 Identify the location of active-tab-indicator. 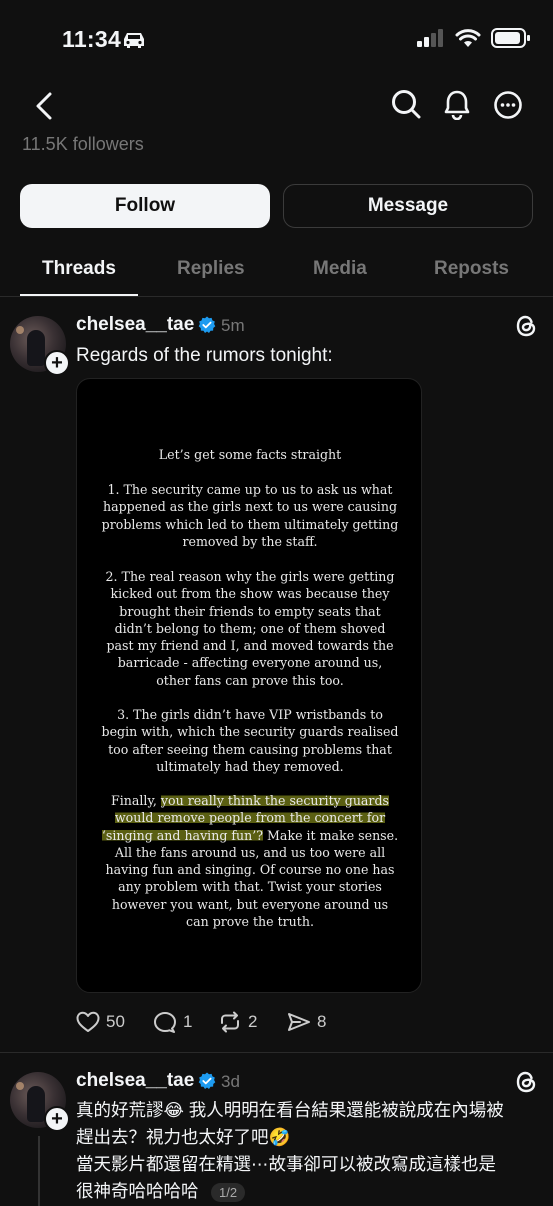
(79, 295).